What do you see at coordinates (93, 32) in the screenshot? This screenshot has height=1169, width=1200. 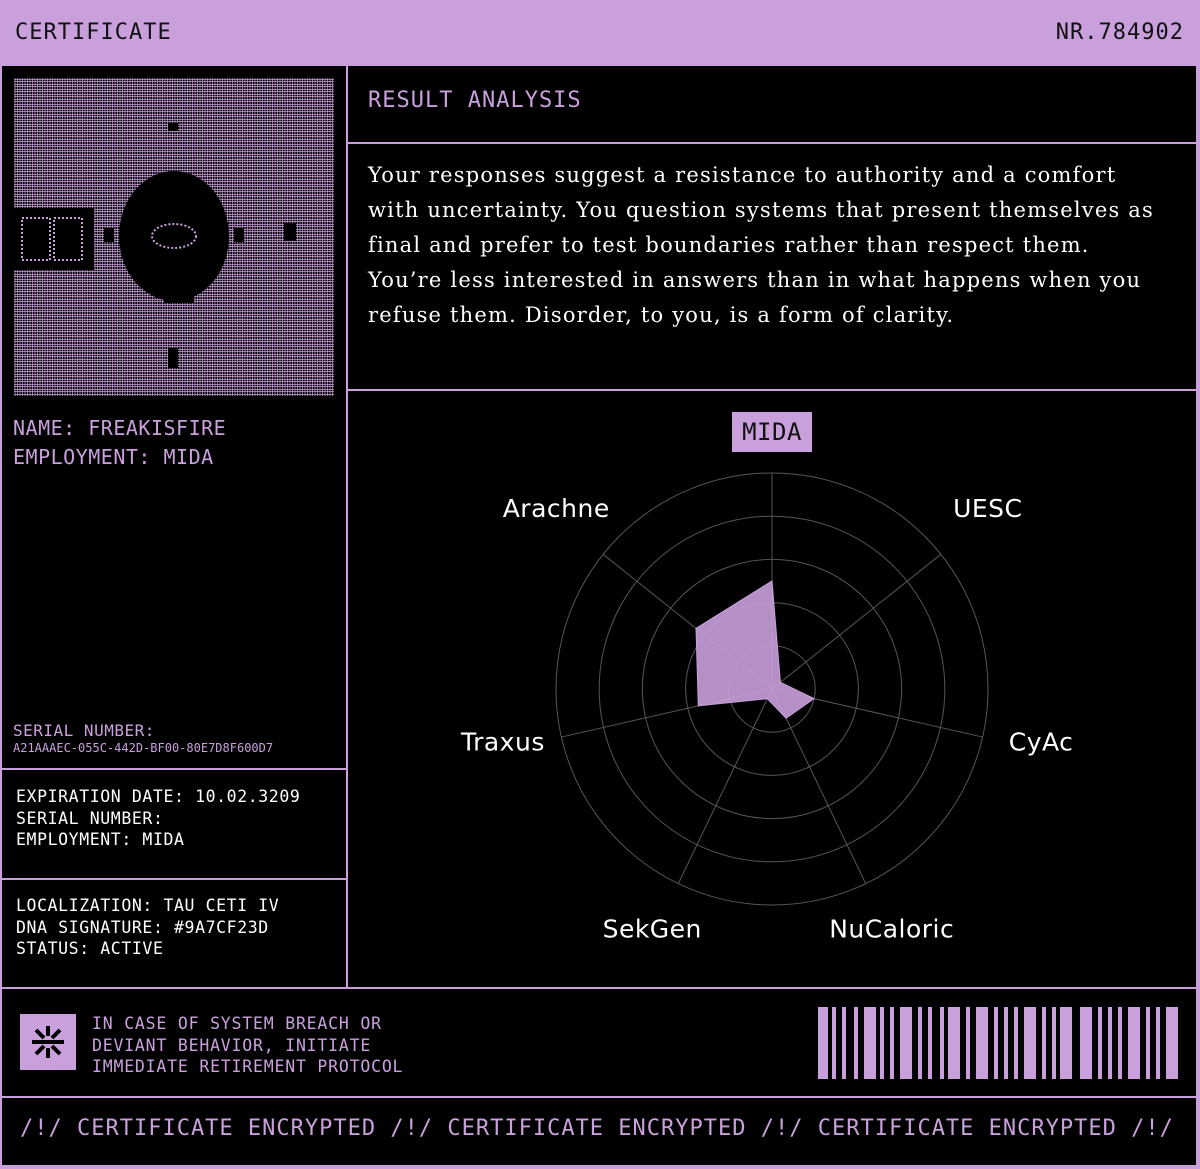 I see `certificate-title: CERTIFICATE` at bounding box center [93, 32].